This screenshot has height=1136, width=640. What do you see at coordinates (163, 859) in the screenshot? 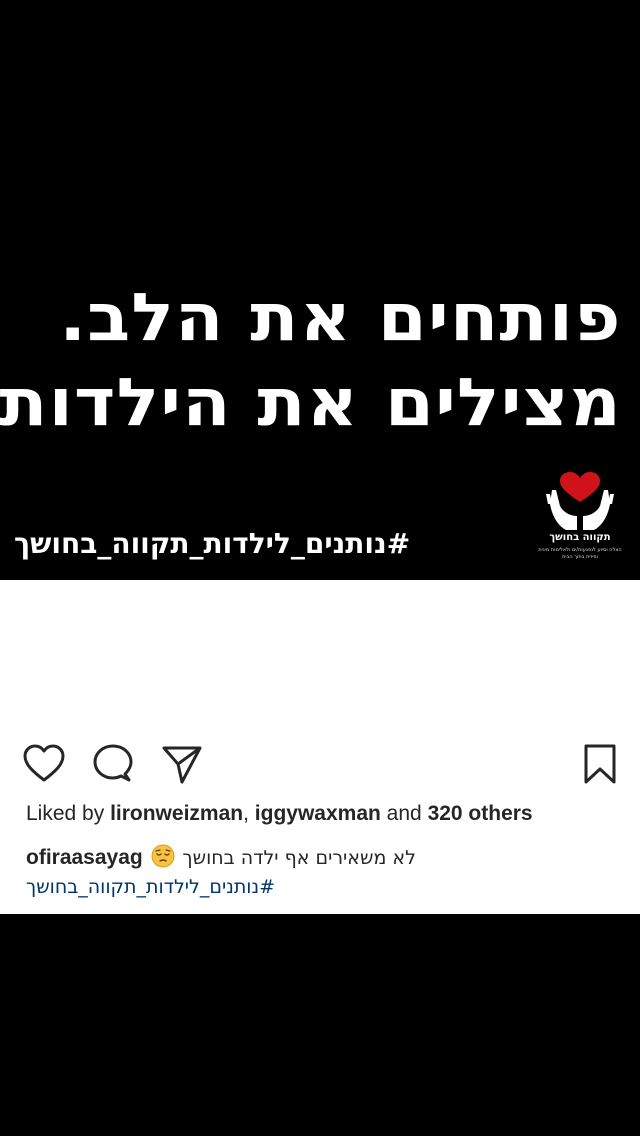
I see `pensive-face-emoji` at bounding box center [163, 859].